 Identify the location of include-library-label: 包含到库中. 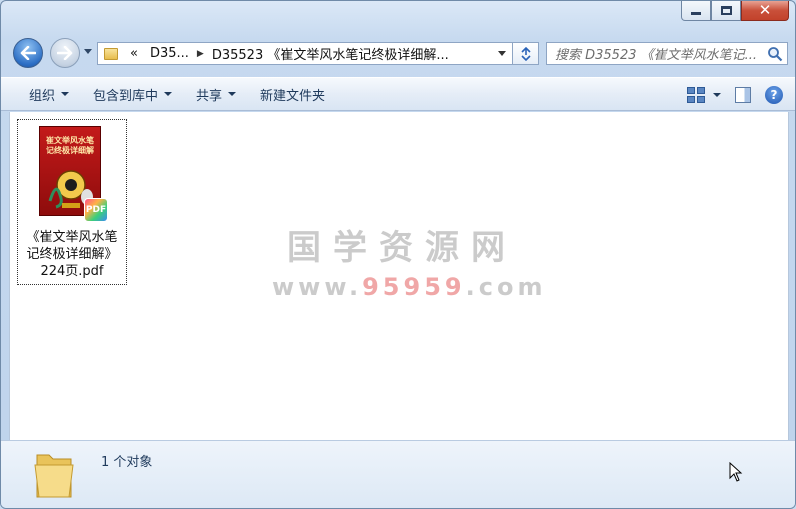
(126, 96).